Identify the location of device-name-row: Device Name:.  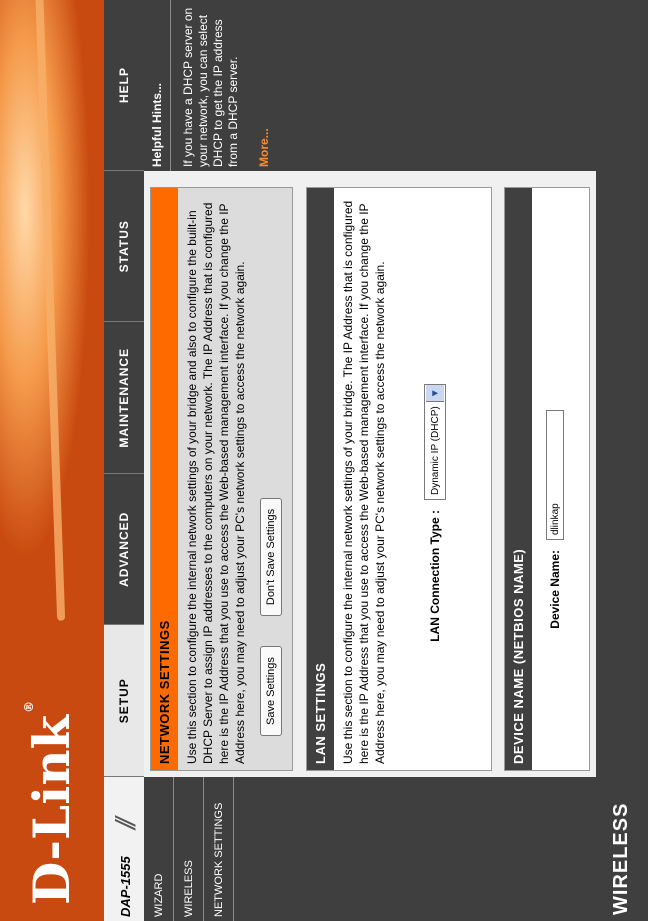
(555, 479).